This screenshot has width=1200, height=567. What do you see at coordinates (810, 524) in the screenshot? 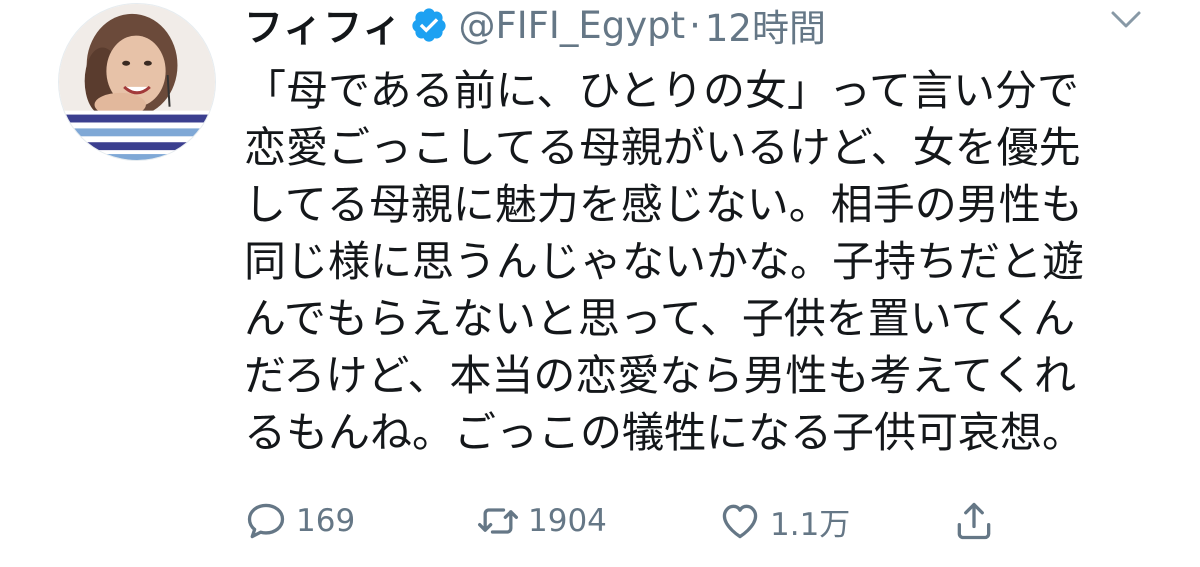
I see `like-count: 1.1万` at bounding box center [810, 524].